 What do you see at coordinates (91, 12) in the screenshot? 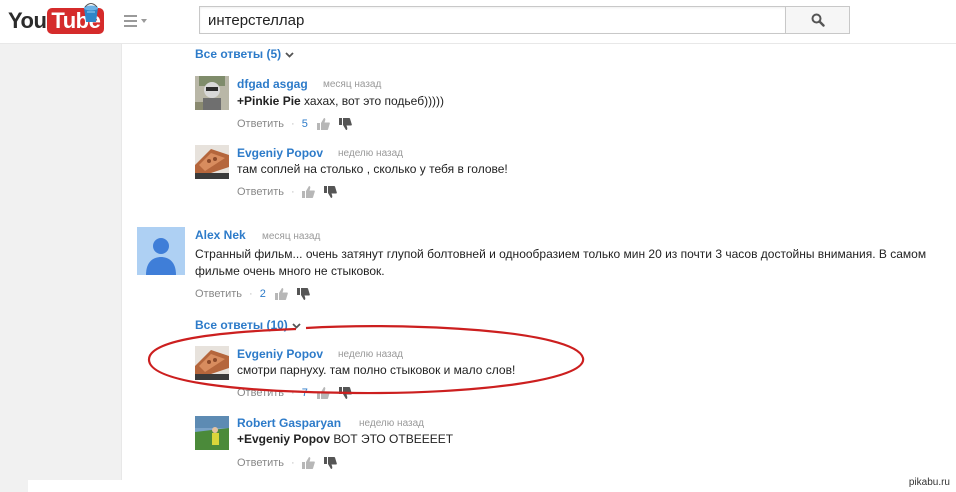
I see `bucket-icon` at bounding box center [91, 12].